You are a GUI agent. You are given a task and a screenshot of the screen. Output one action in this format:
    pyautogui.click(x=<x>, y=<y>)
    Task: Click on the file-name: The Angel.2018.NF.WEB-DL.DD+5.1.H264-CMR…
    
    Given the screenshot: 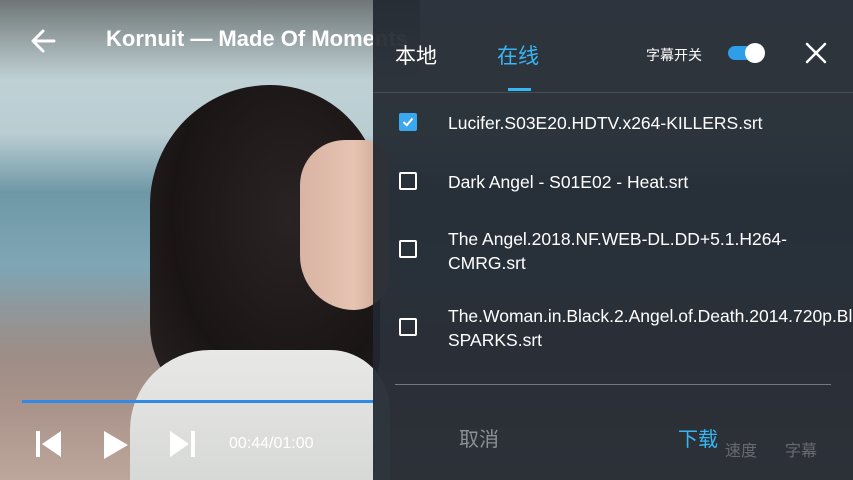 What is the action you would take?
    pyautogui.click(x=617, y=251)
    